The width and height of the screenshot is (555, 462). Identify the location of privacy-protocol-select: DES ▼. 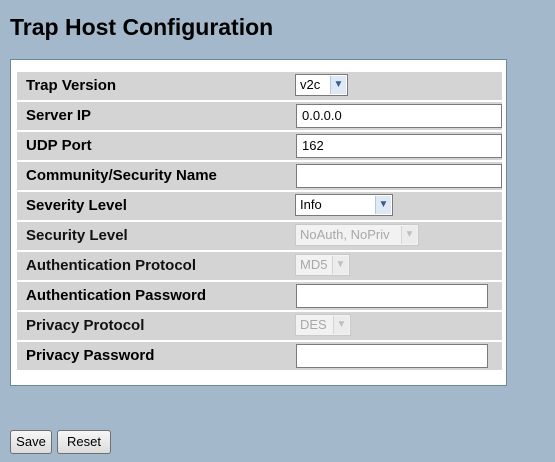
(323, 325).